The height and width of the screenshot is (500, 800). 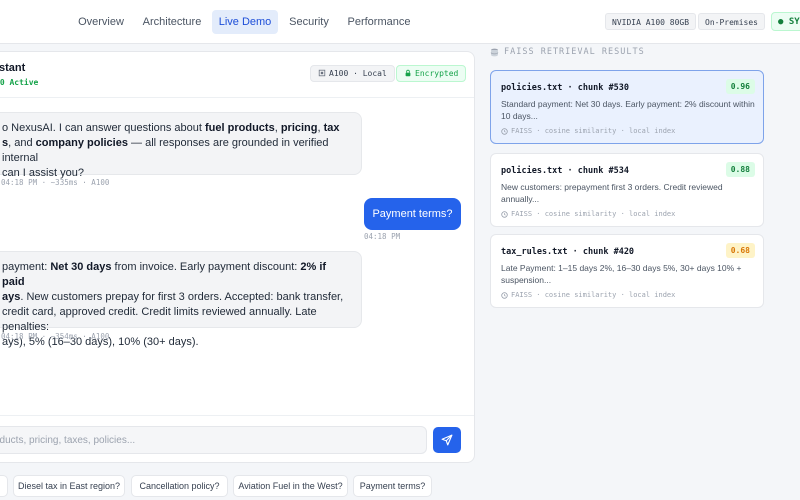 I want to click on encrypted-chip: Encrypted, so click(x=431, y=73).